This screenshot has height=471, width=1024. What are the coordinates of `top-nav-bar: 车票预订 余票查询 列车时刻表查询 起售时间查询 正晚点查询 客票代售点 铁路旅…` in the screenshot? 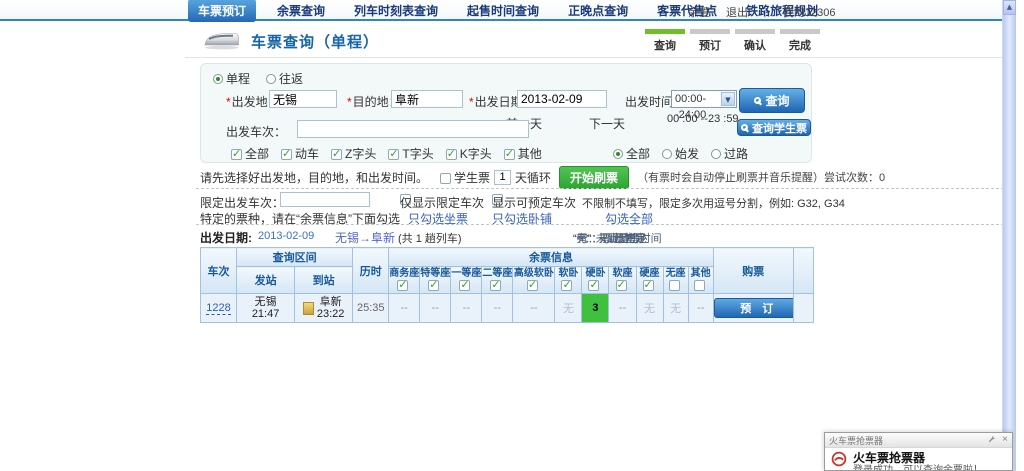 It's located at (501, 11).